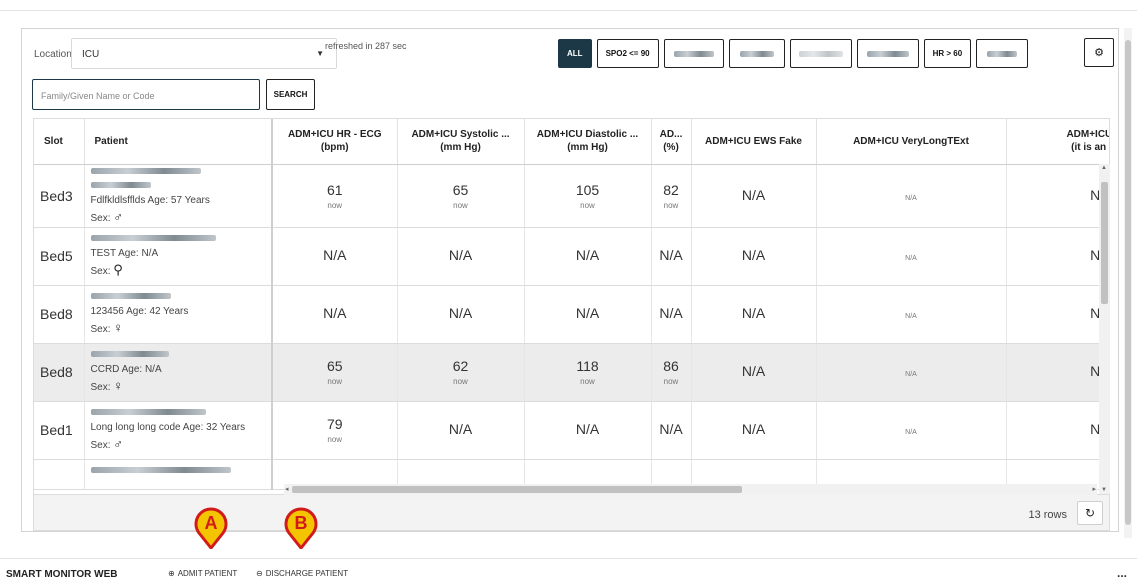 This screenshot has width=1137, height=580. What do you see at coordinates (118, 444) in the screenshot?
I see `male-icon: ♂` at bounding box center [118, 444].